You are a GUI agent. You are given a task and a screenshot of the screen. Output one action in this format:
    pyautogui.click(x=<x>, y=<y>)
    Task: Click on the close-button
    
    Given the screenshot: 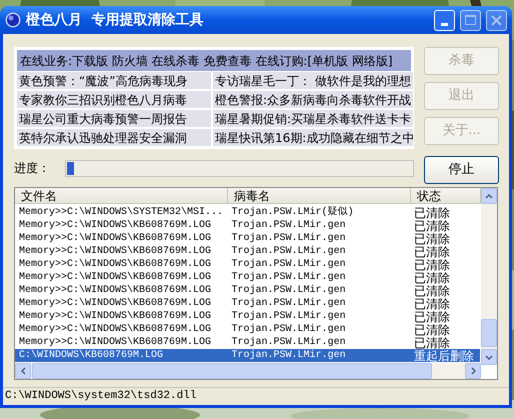 What is the action you would take?
    pyautogui.click(x=496, y=20)
    